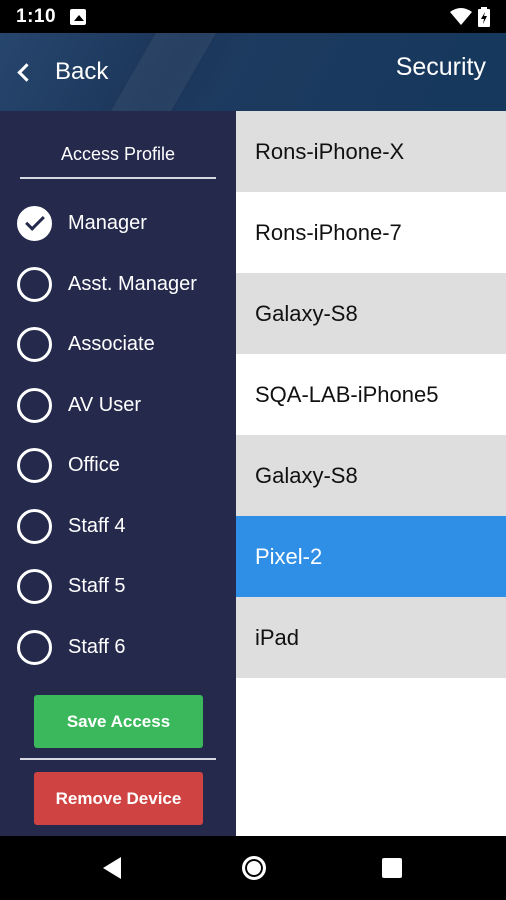 The height and width of the screenshot is (900, 506). I want to click on profile-option-office: Office, so click(122, 465).